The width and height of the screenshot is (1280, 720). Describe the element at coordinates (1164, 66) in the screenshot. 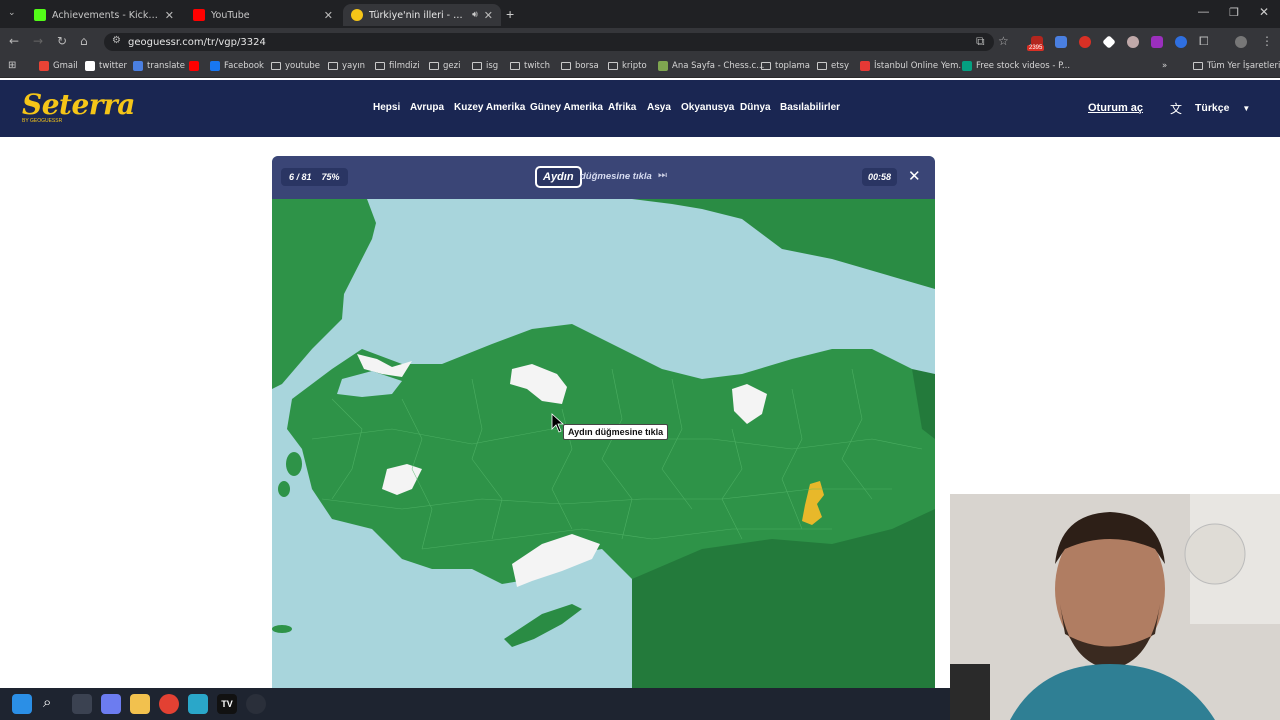

I see `more-bookmarks-icon: »` at that location.